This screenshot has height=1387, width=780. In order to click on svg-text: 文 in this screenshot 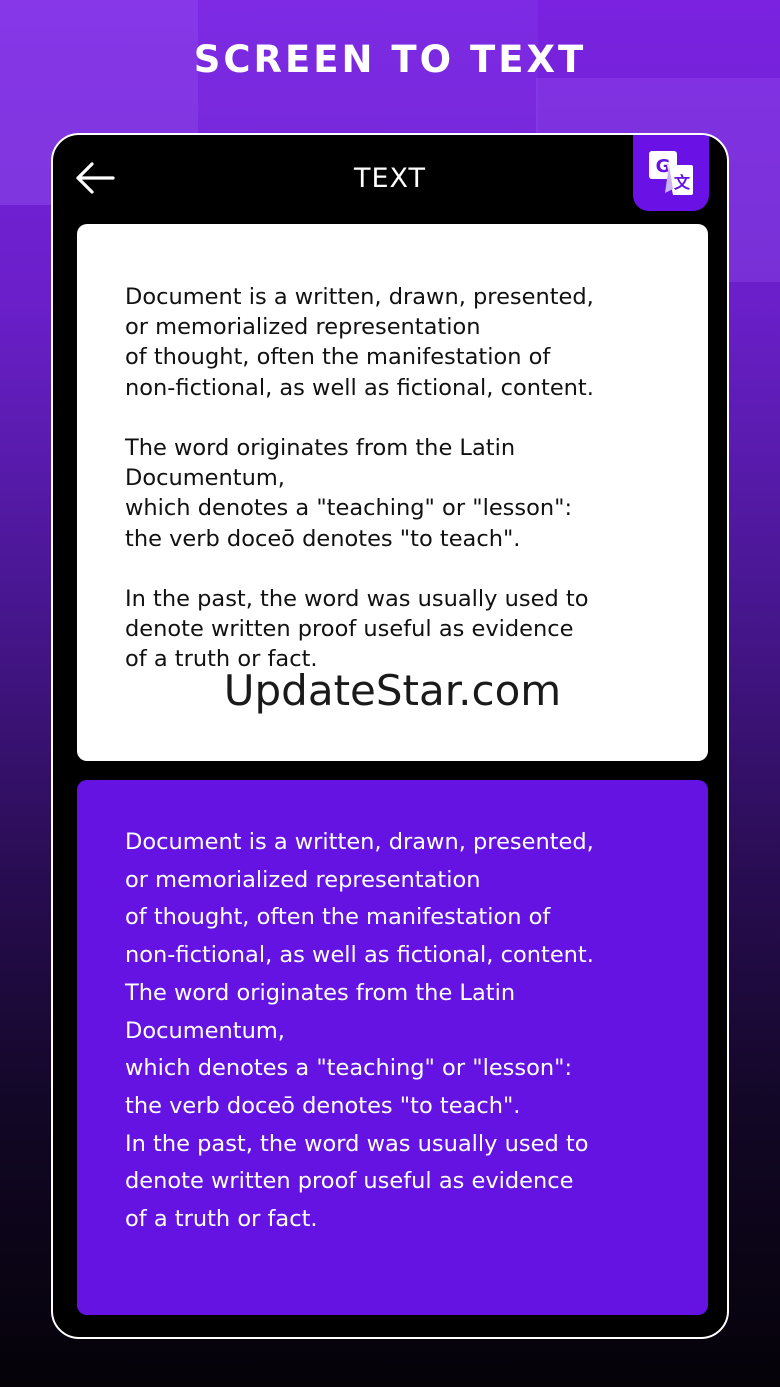, I will do `click(682, 182)`.